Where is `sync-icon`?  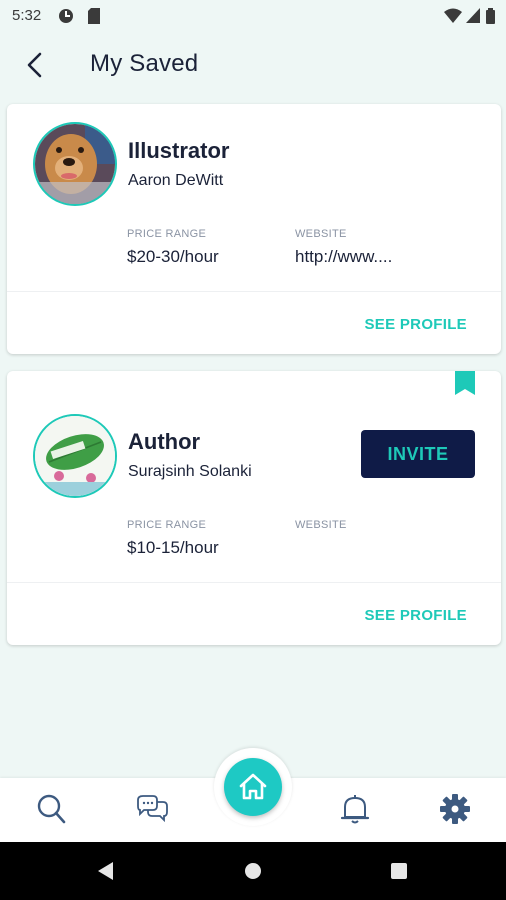
sync-icon is located at coordinates (66, 16).